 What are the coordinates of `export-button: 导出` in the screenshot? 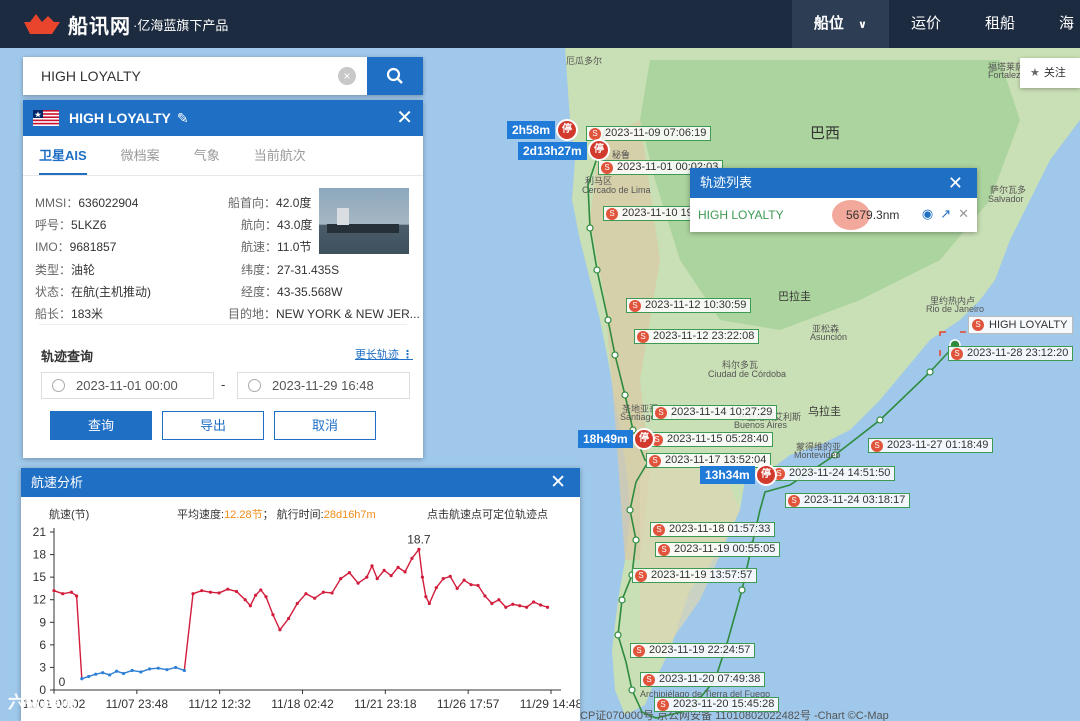 It's located at (213, 425).